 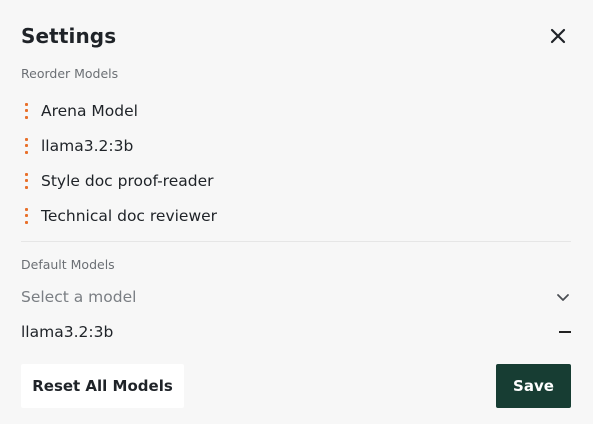 What do you see at coordinates (533, 386) in the screenshot?
I see `save-button: Save` at bounding box center [533, 386].